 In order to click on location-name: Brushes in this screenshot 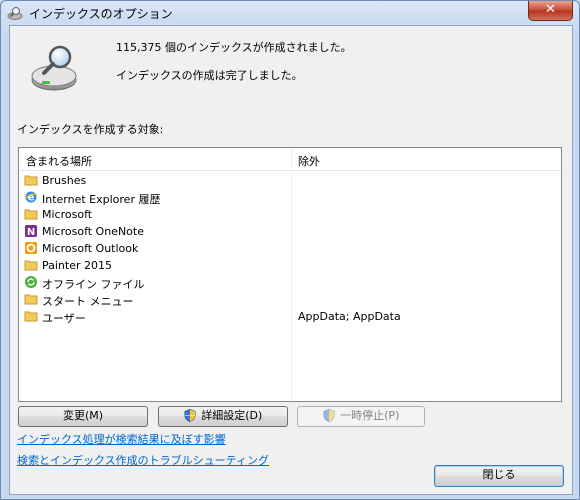, I will do `click(64, 180)`.